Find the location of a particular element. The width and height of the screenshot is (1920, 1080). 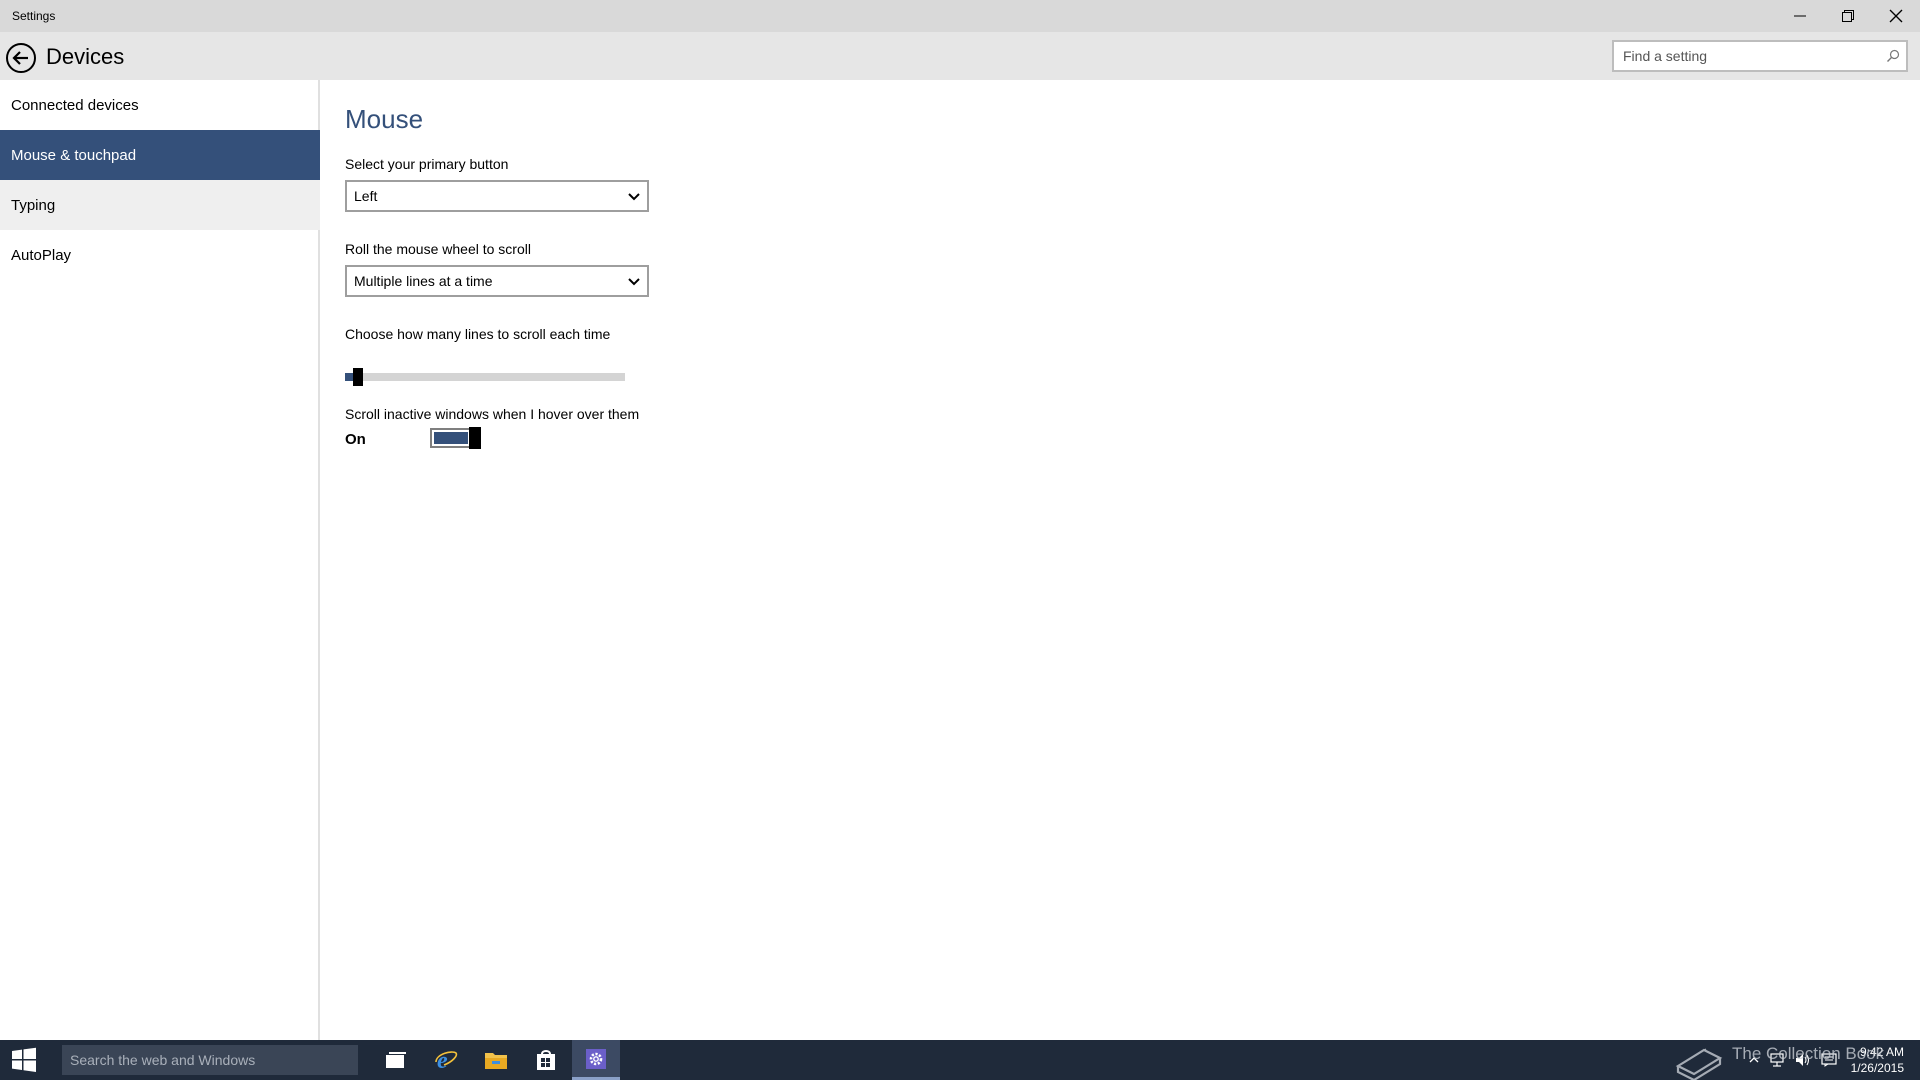

back-arrow-icon is located at coordinates (21, 58).